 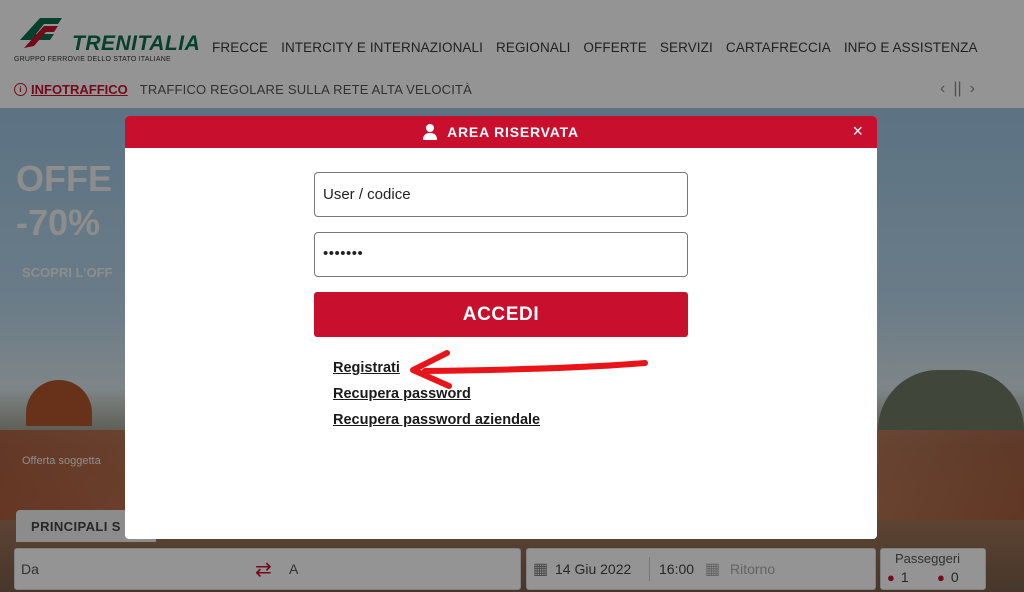 I want to click on modal-header: AREA RISERVATA ×, so click(x=501, y=132).